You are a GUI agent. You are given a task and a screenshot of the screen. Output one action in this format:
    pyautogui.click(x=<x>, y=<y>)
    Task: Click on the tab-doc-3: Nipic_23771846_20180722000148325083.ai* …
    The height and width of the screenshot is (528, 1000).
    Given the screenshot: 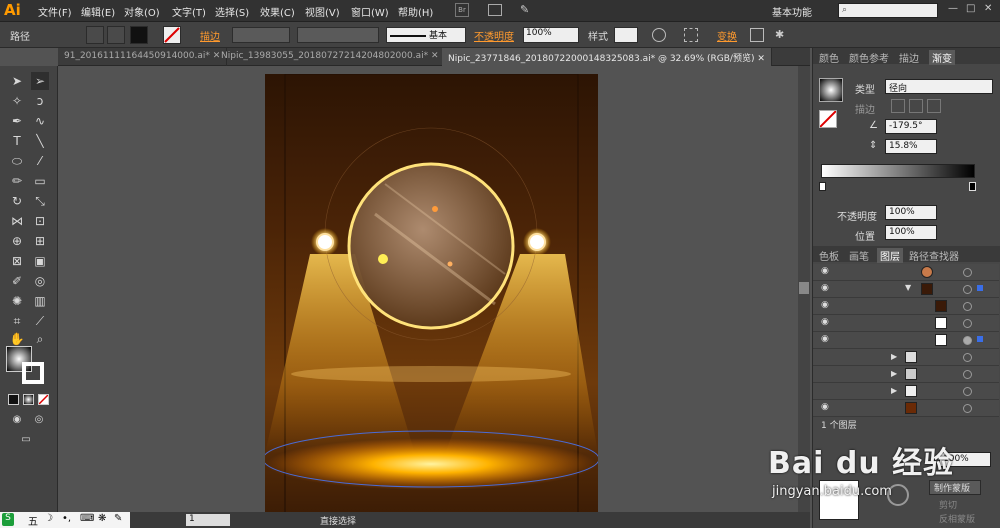 What is the action you would take?
    pyautogui.click(x=607, y=57)
    